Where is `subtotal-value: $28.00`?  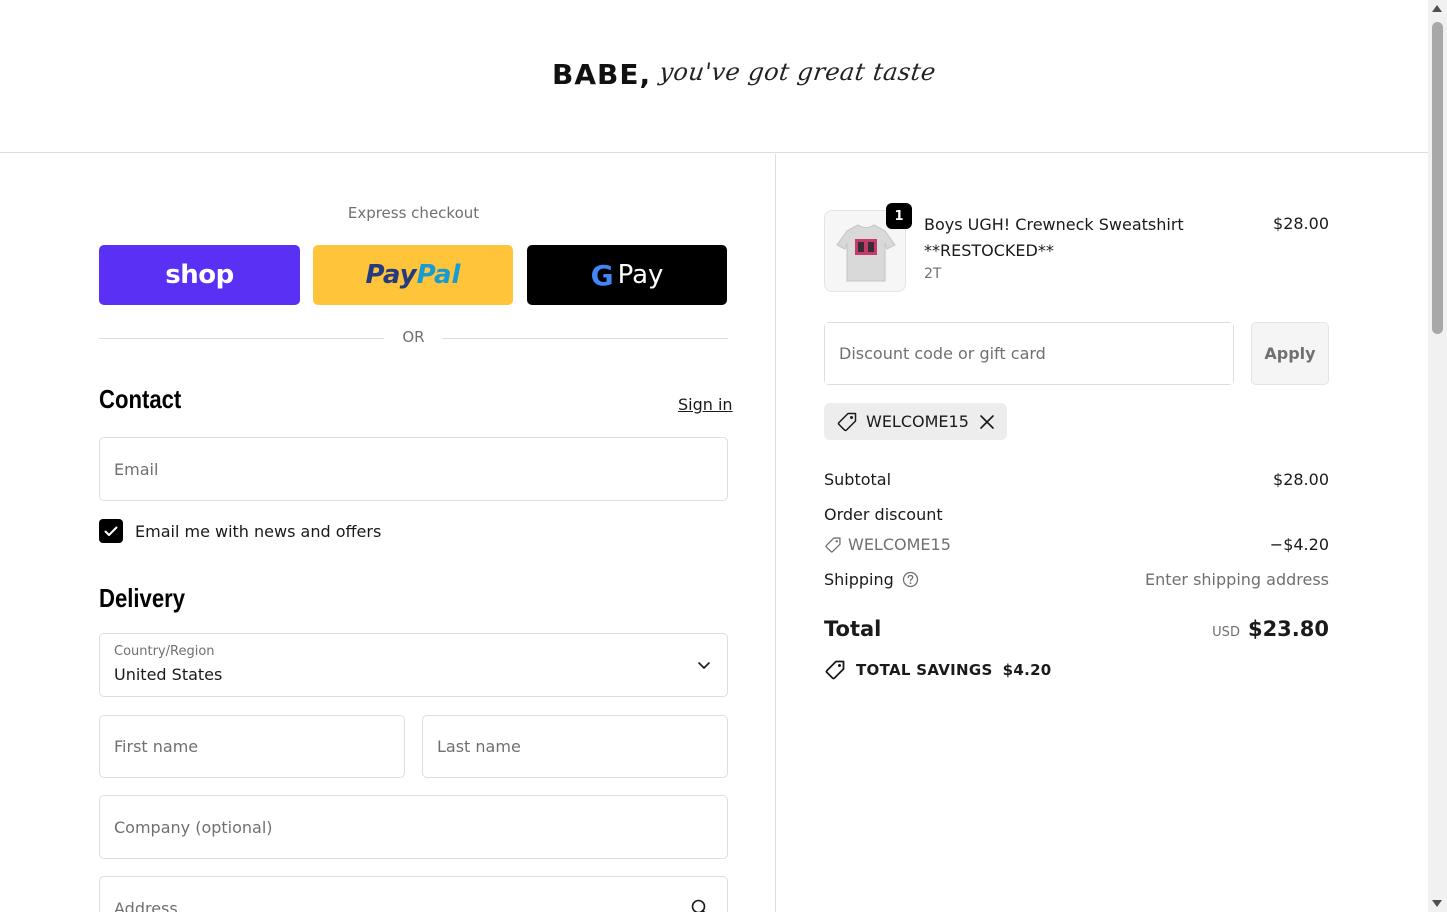 subtotal-value: $28.00 is located at coordinates (1301, 479).